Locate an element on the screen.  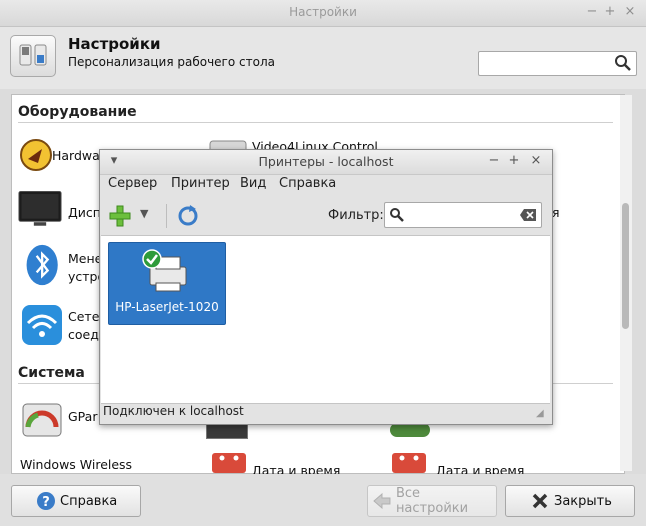
refresh-icon is located at coordinates (188, 216).